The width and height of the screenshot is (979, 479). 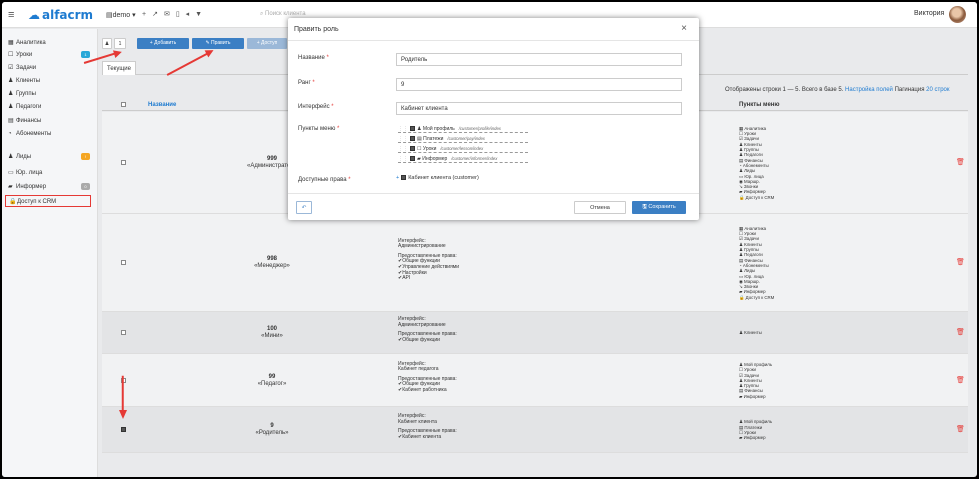 I want to click on menu-item-row: ⋮⋮ ☐ Уроки/customer/lesson/index, so click(x=463, y=148).